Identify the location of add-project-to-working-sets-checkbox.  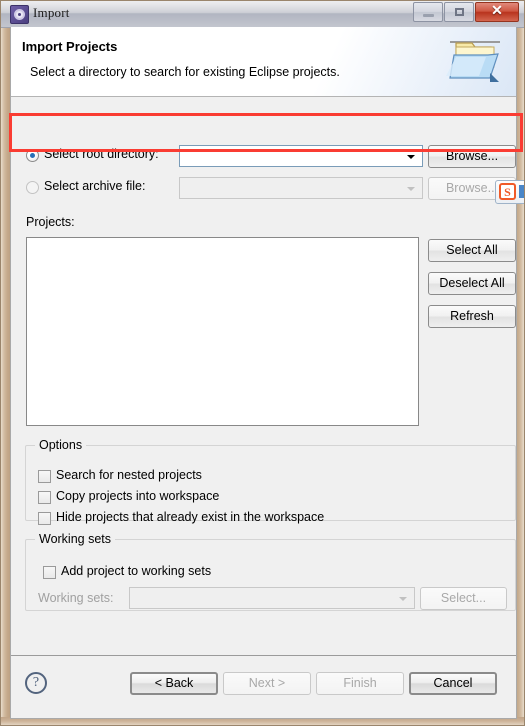
(49, 572).